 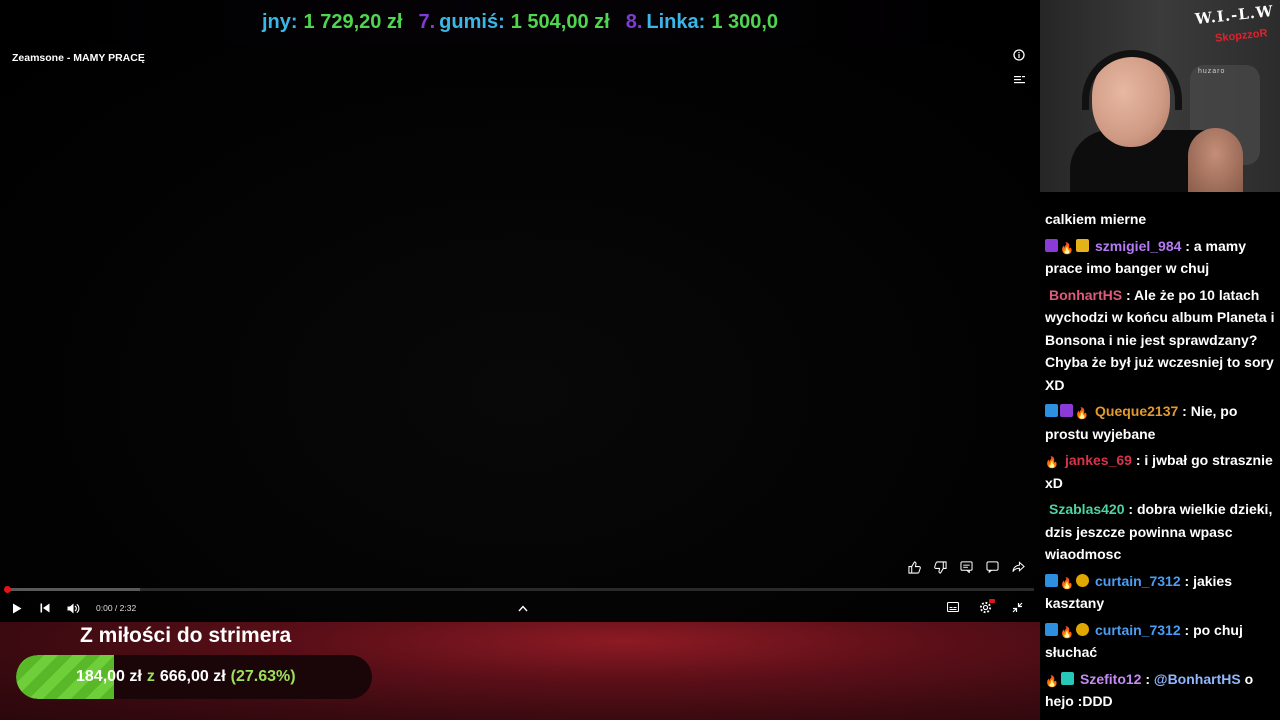 I want to click on scrubber-handle, so click(x=7, y=589).